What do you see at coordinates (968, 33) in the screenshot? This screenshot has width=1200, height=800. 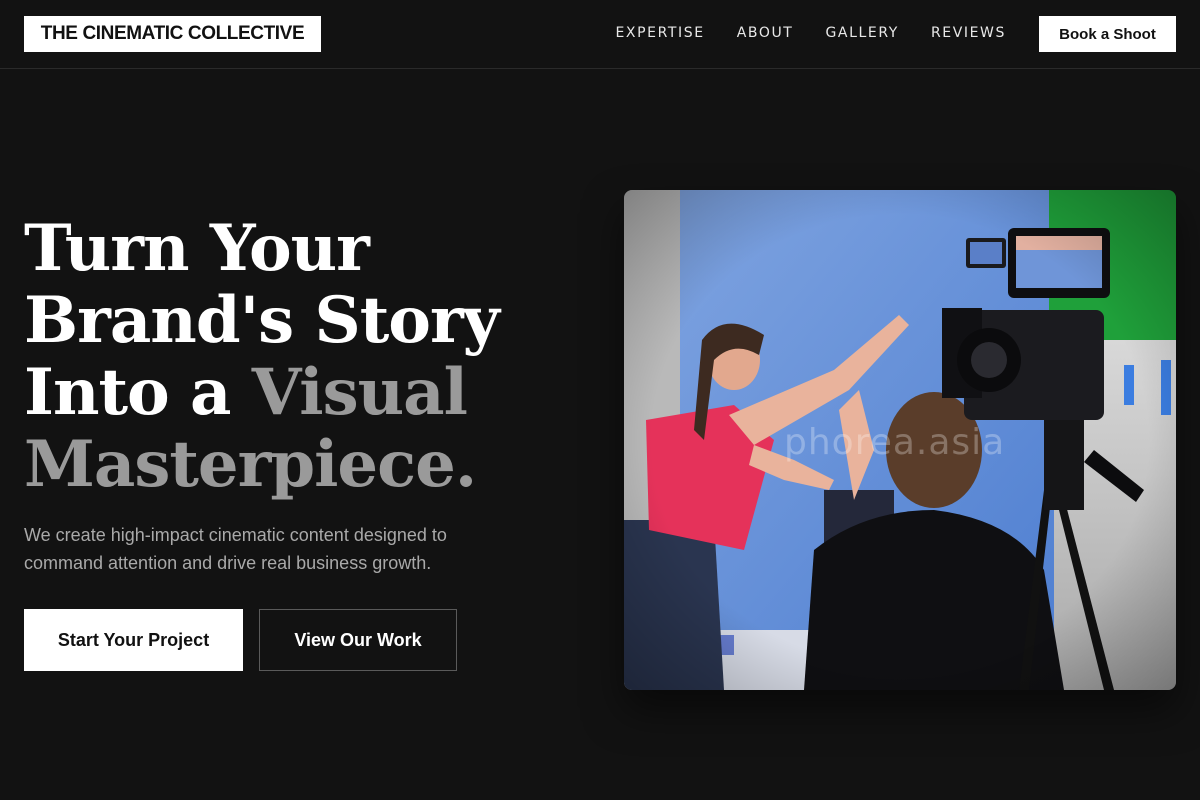 I see `nav-link-reviews: REVIEWS` at bounding box center [968, 33].